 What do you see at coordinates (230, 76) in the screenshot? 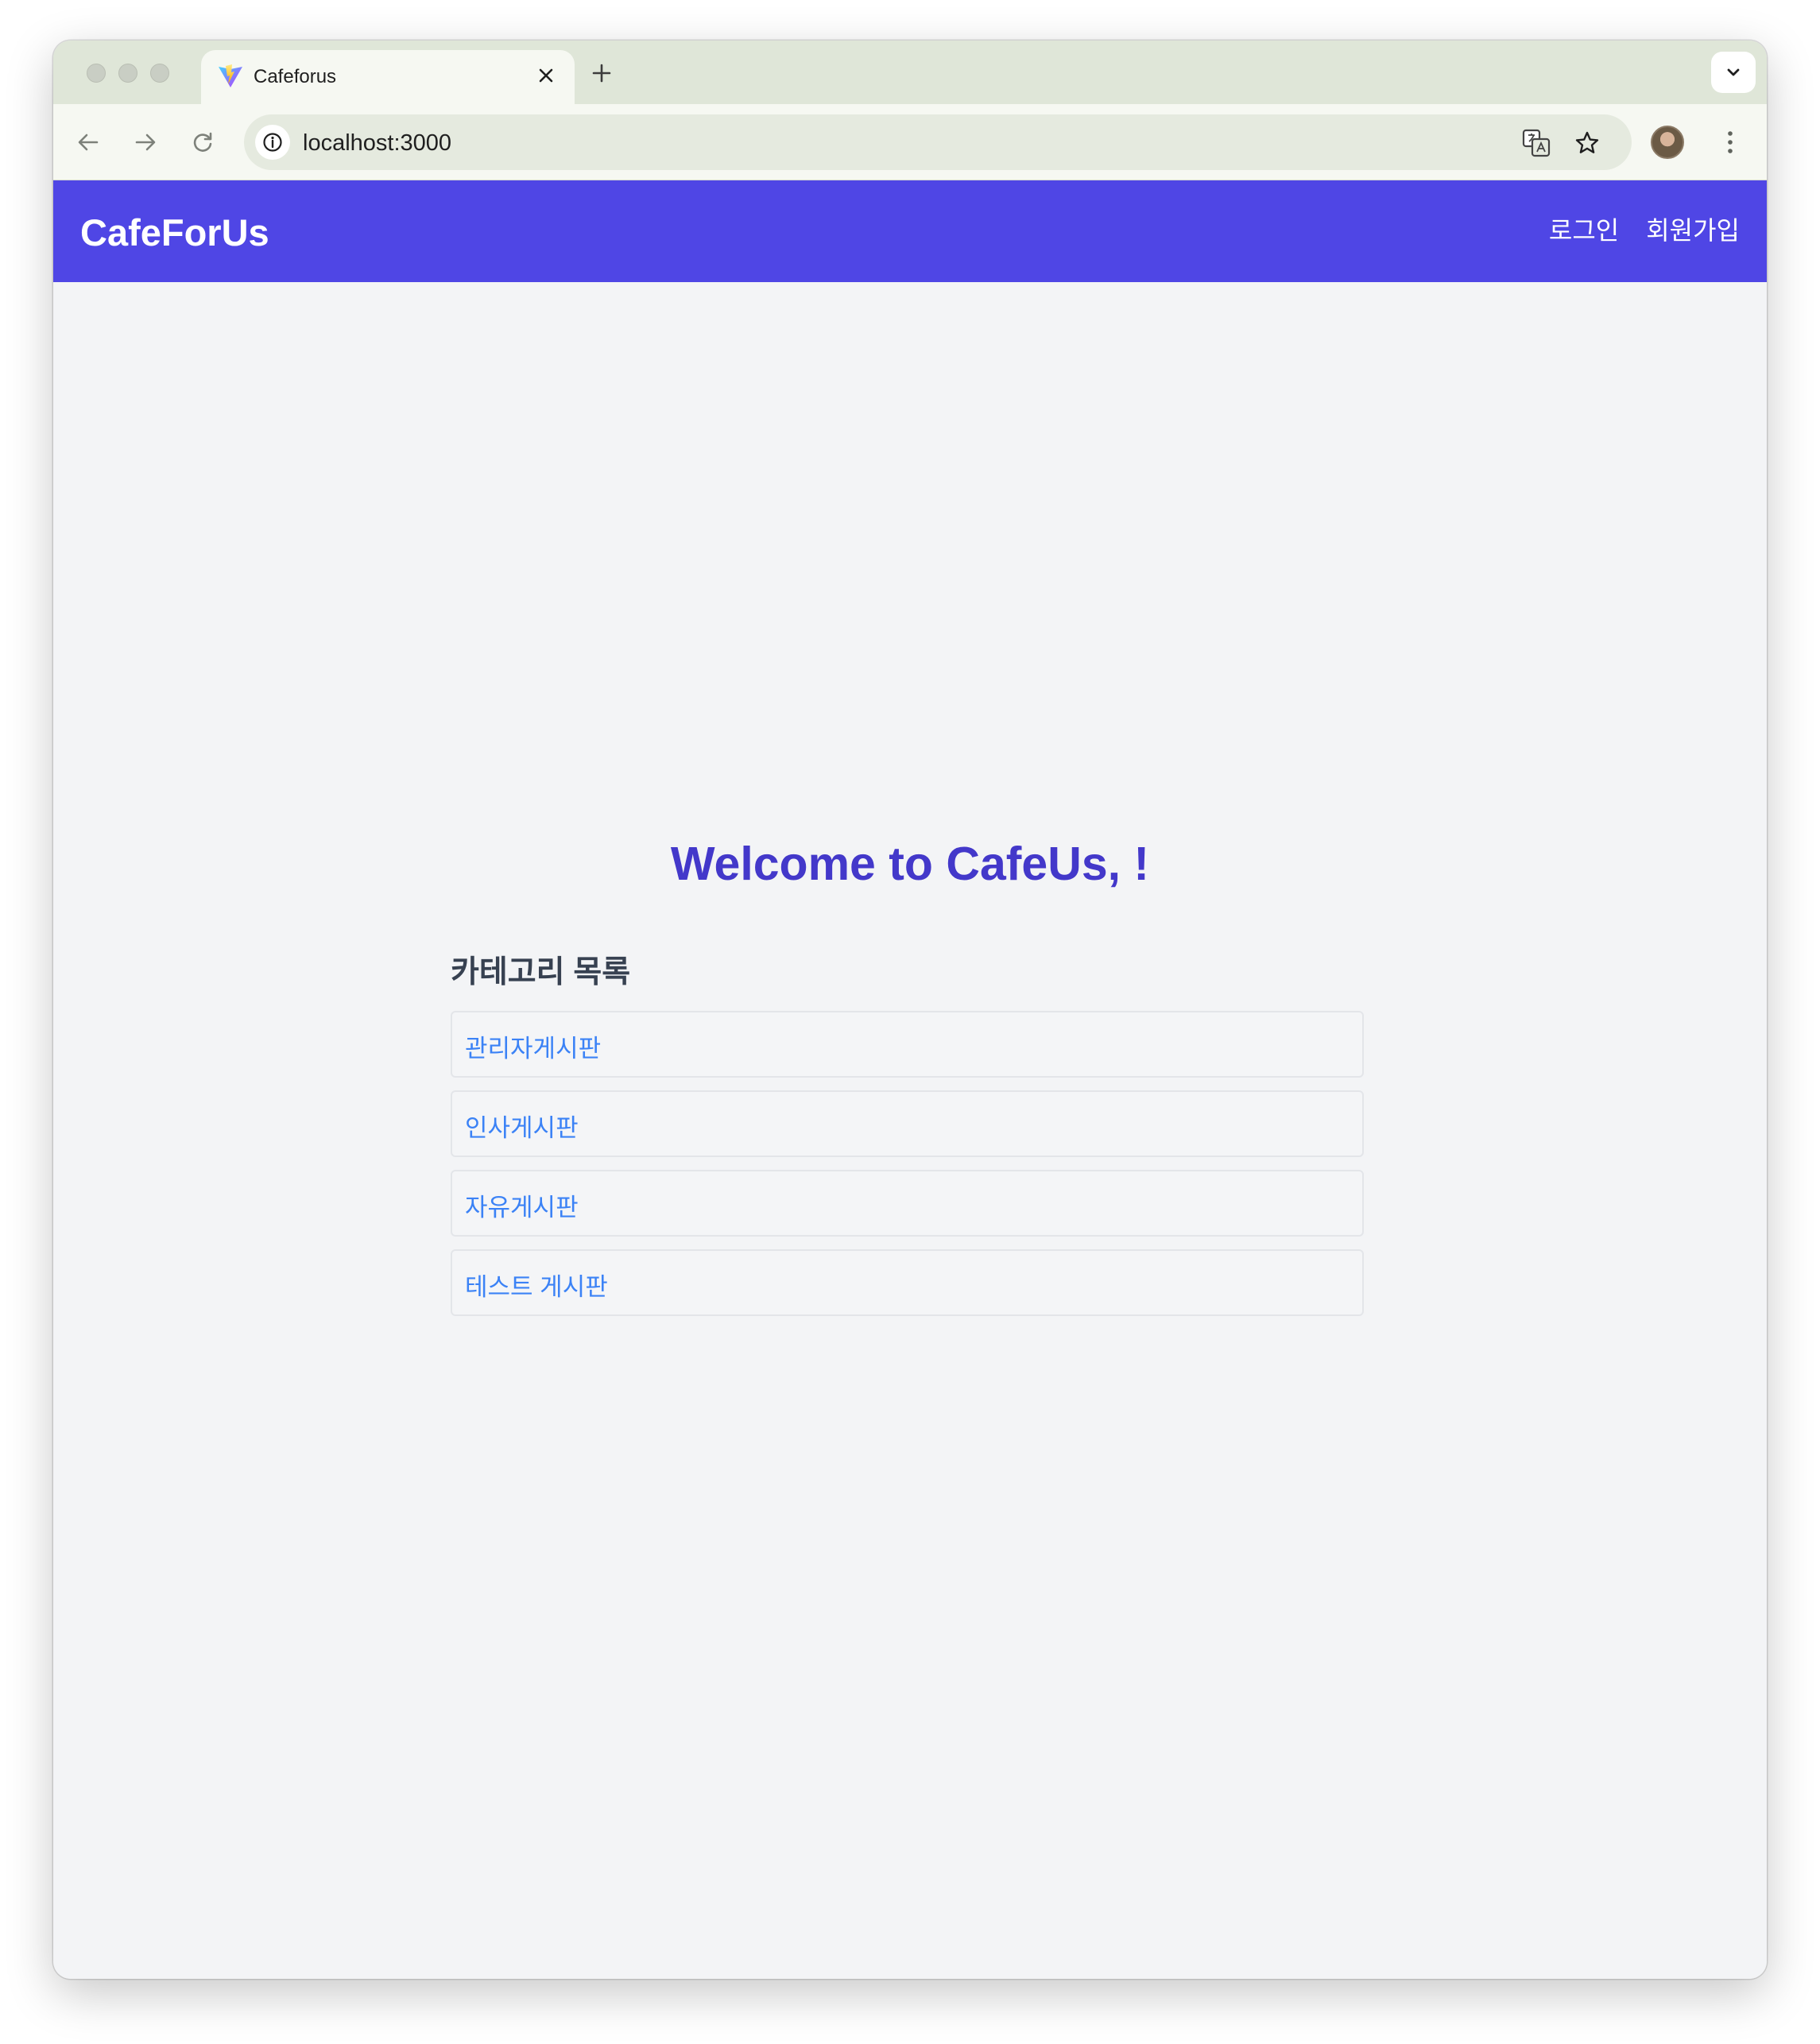
I see `vite-favicon-icon` at bounding box center [230, 76].